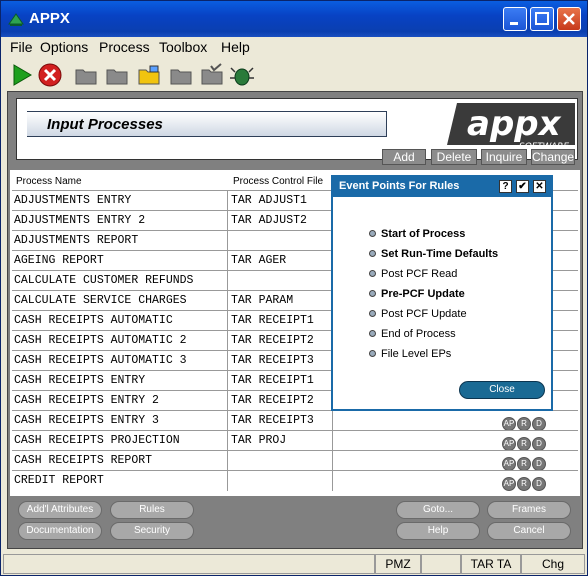  Describe the element at coordinates (235, 47) in the screenshot. I see `menu-help: Help` at that location.